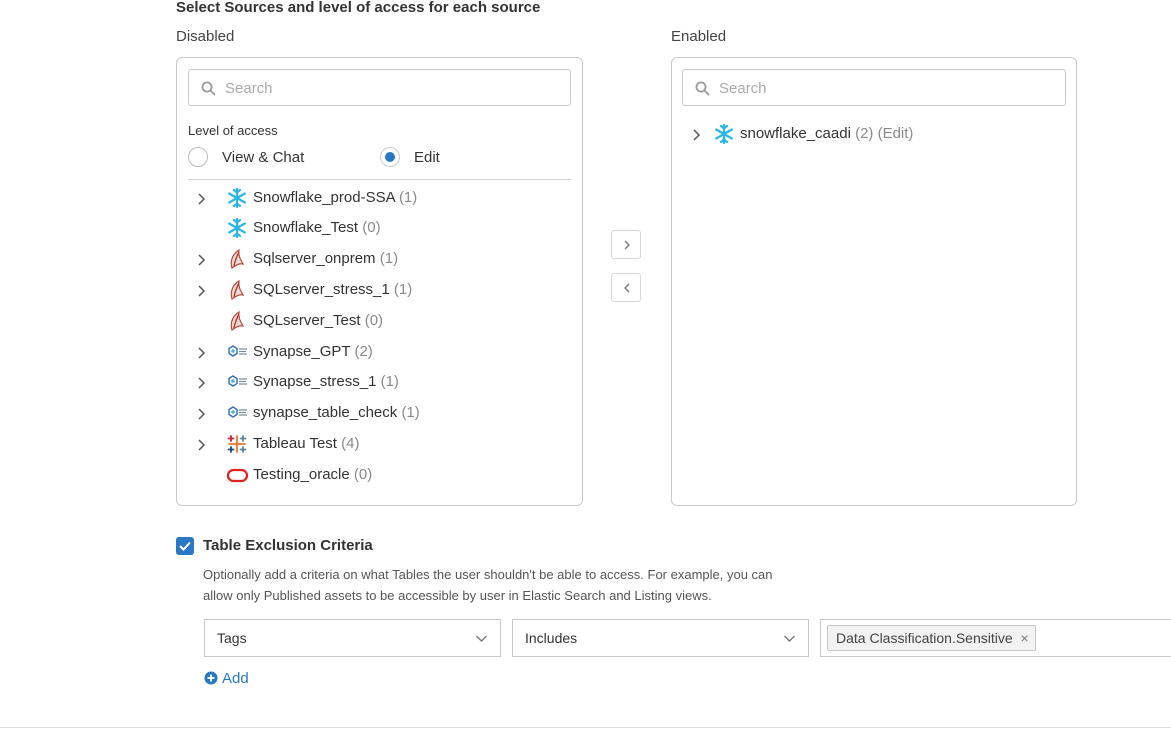 This screenshot has height=732, width=1171. Describe the element at coordinates (237, 444) in the screenshot. I see `tableau-icon` at that location.